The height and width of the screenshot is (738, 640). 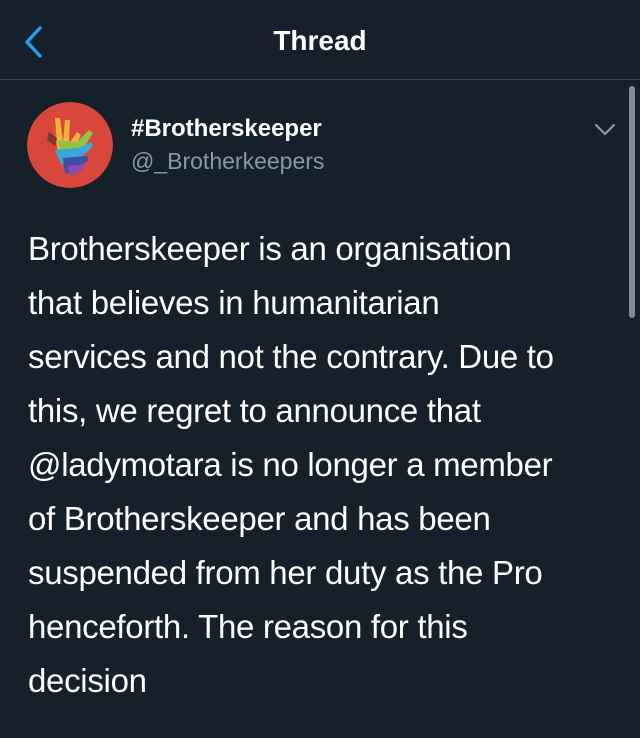 I want to click on top-navigation-bar: Thread, so click(x=320, y=40).